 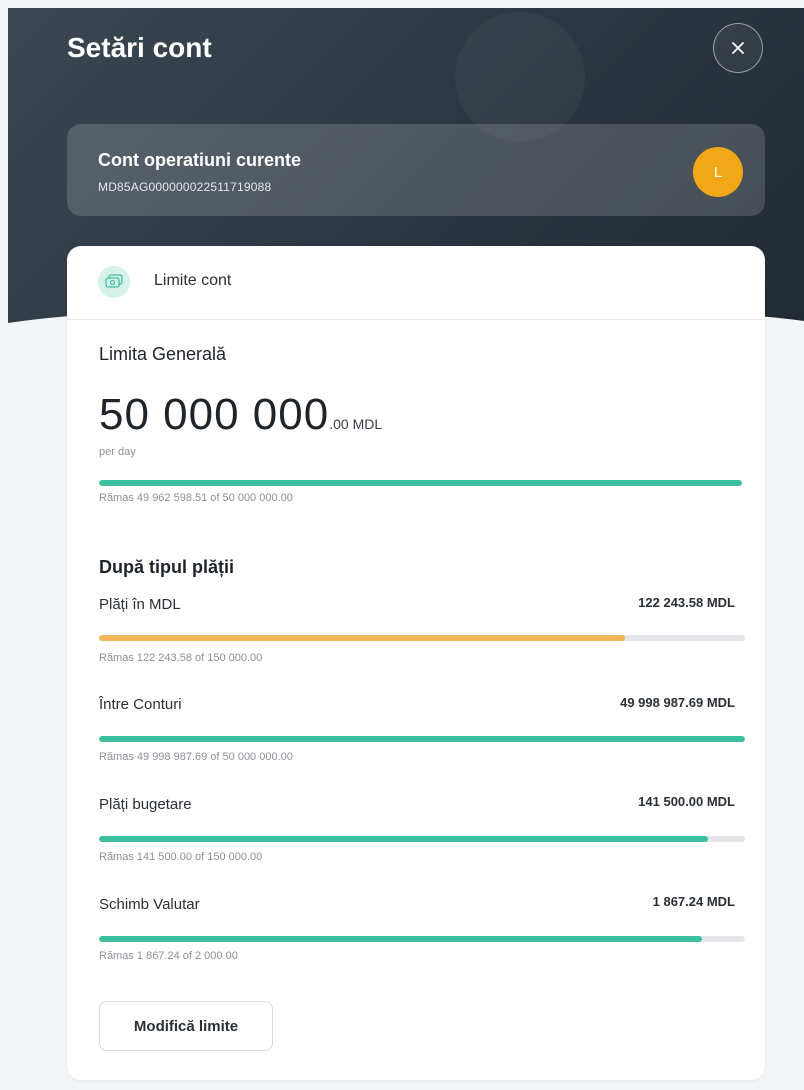 What do you see at coordinates (214, 414) in the screenshot?
I see `general-limit-amount-integer: 50 000 000` at bounding box center [214, 414].